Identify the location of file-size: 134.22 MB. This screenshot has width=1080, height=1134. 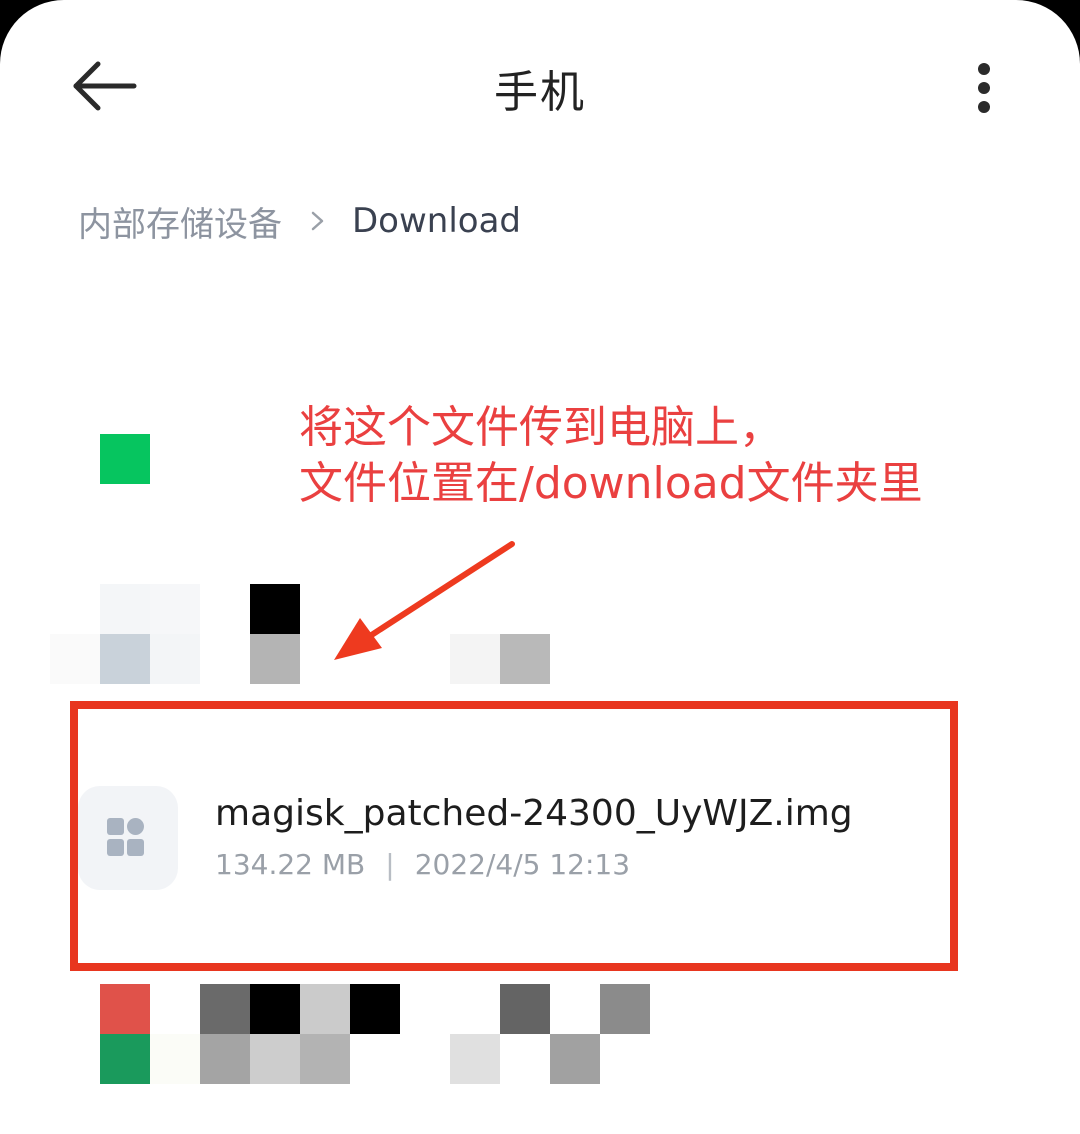
(290, 864).